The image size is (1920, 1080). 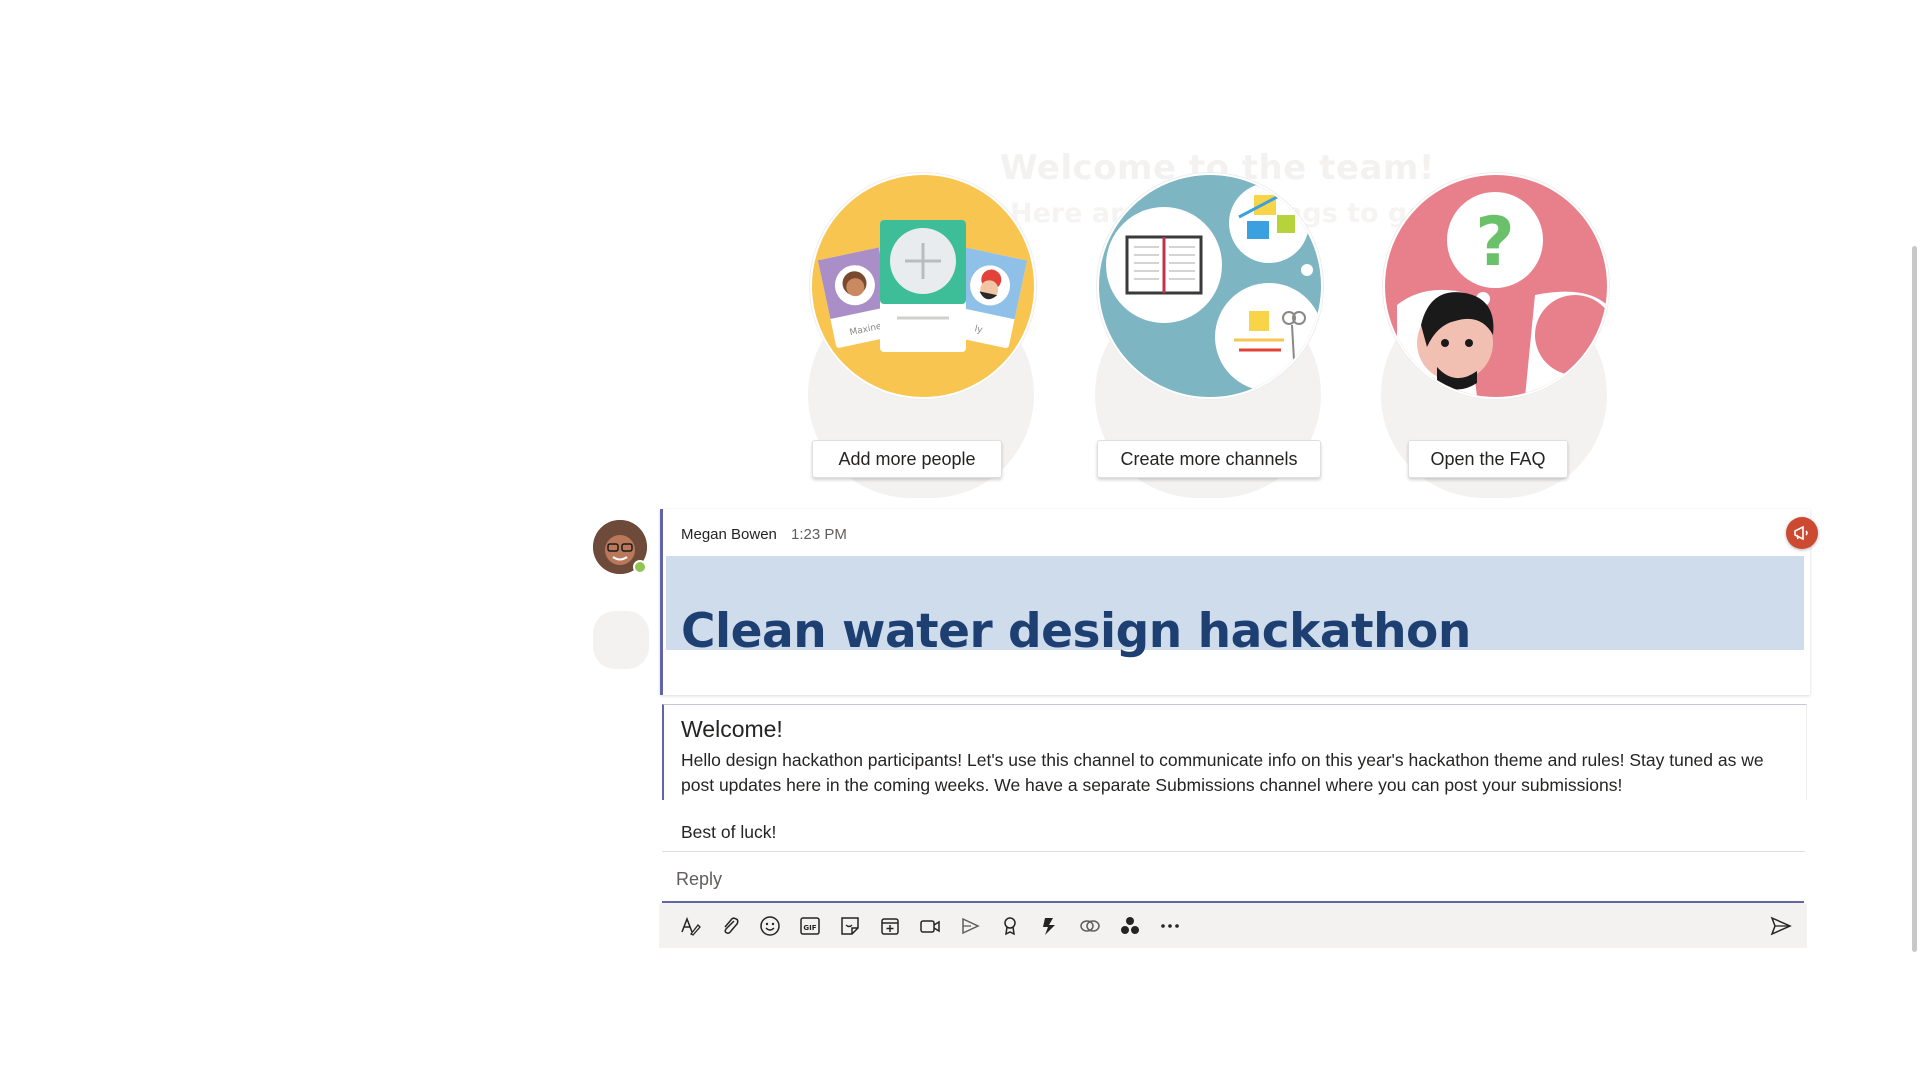 What do you see at coordinates (1050, 926) in the screenshot?
I see `apps-icon` at bounding box center [1050, 926].